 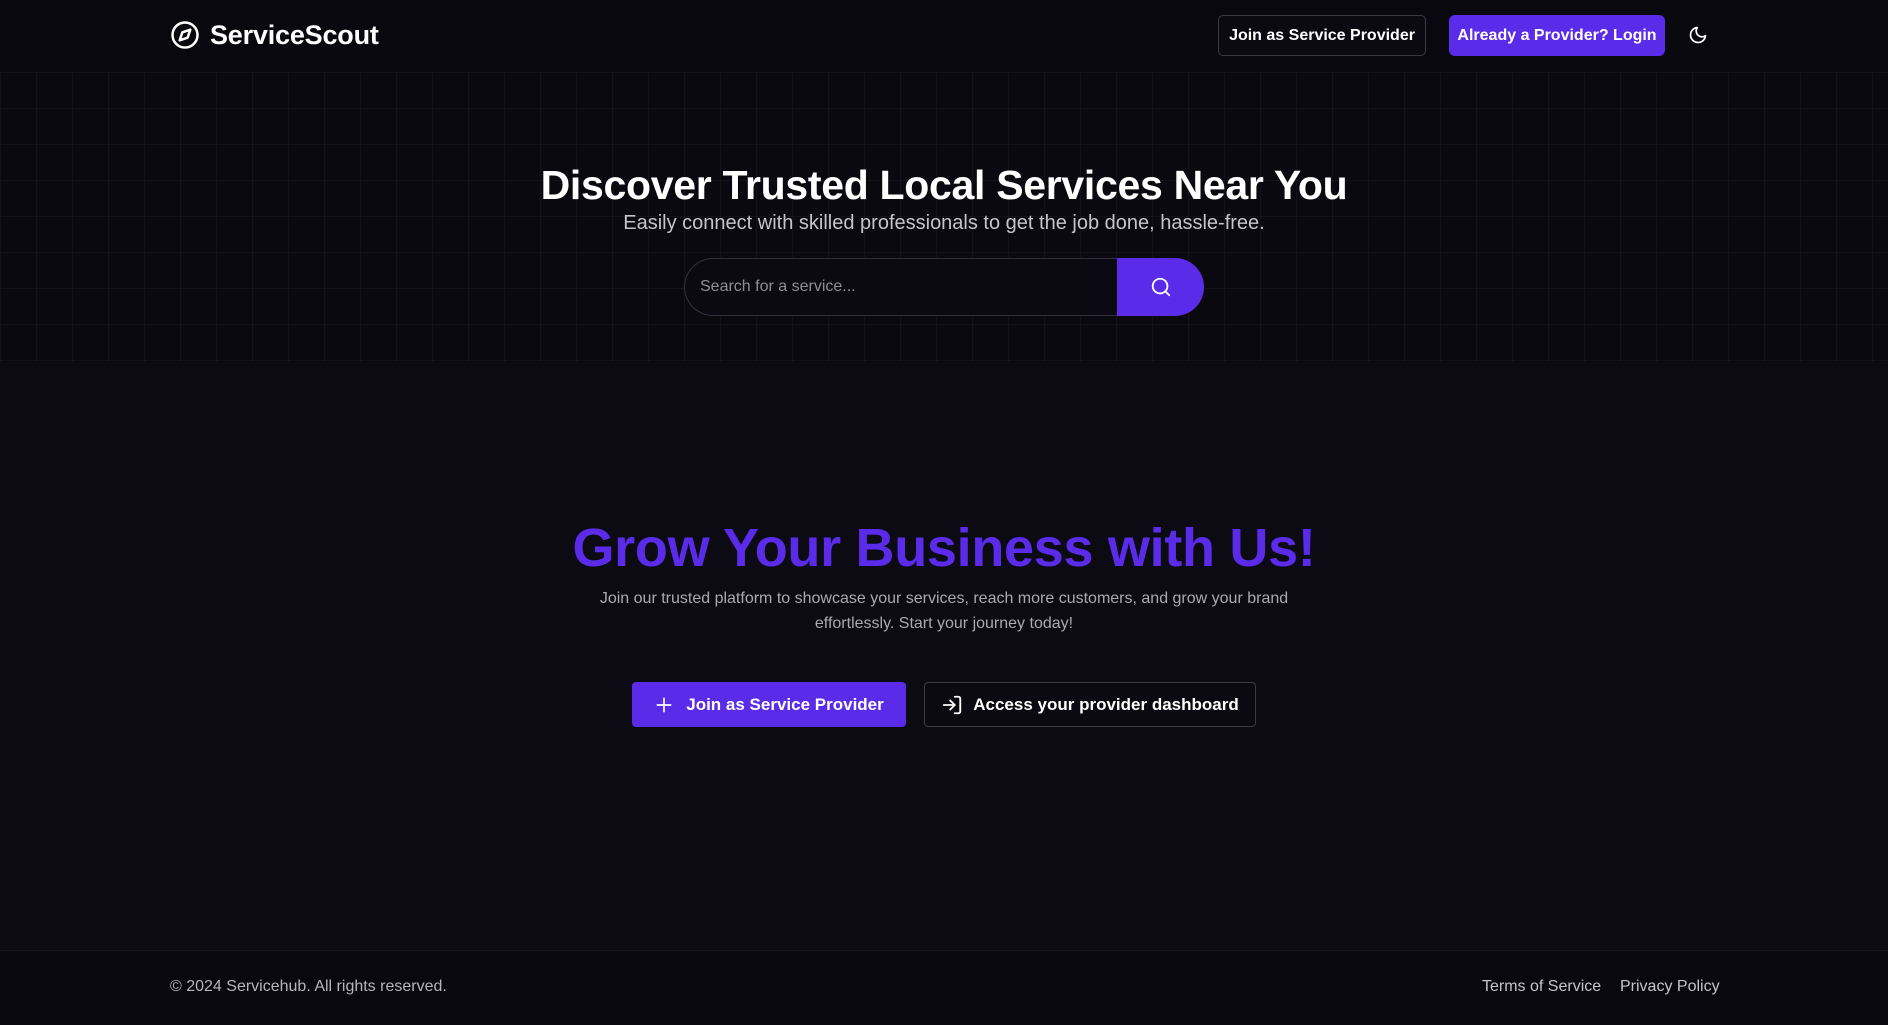 I want to click on copyright-text: © 2024 Servicehub. All rights reserved., so click(x=308, y=986).